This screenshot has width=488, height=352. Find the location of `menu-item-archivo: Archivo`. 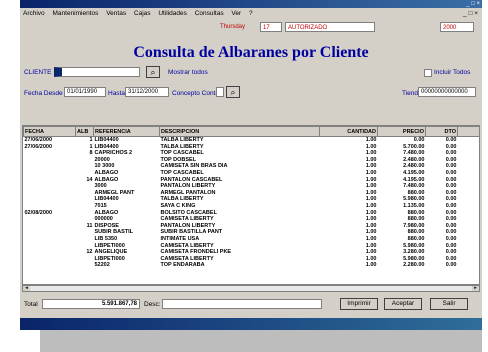

menu-item-archivo: Archivo is located at coordinates (34, 14).